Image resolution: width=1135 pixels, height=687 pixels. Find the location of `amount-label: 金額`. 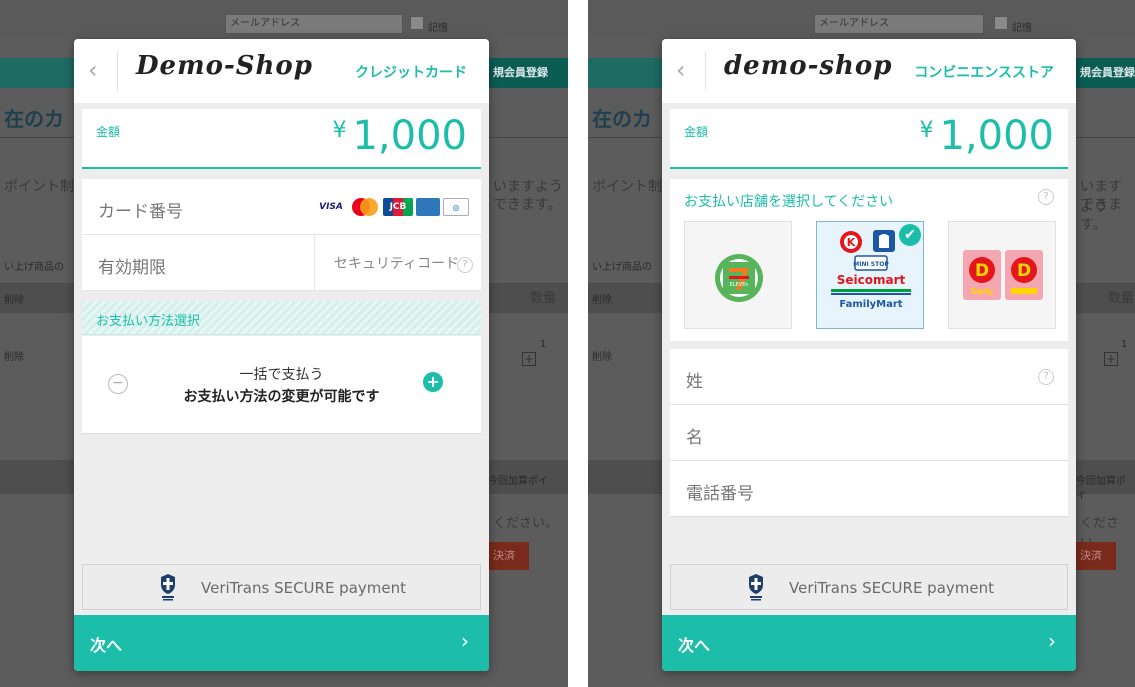

amount-label: 金額 is located at coordinates (108, 132).